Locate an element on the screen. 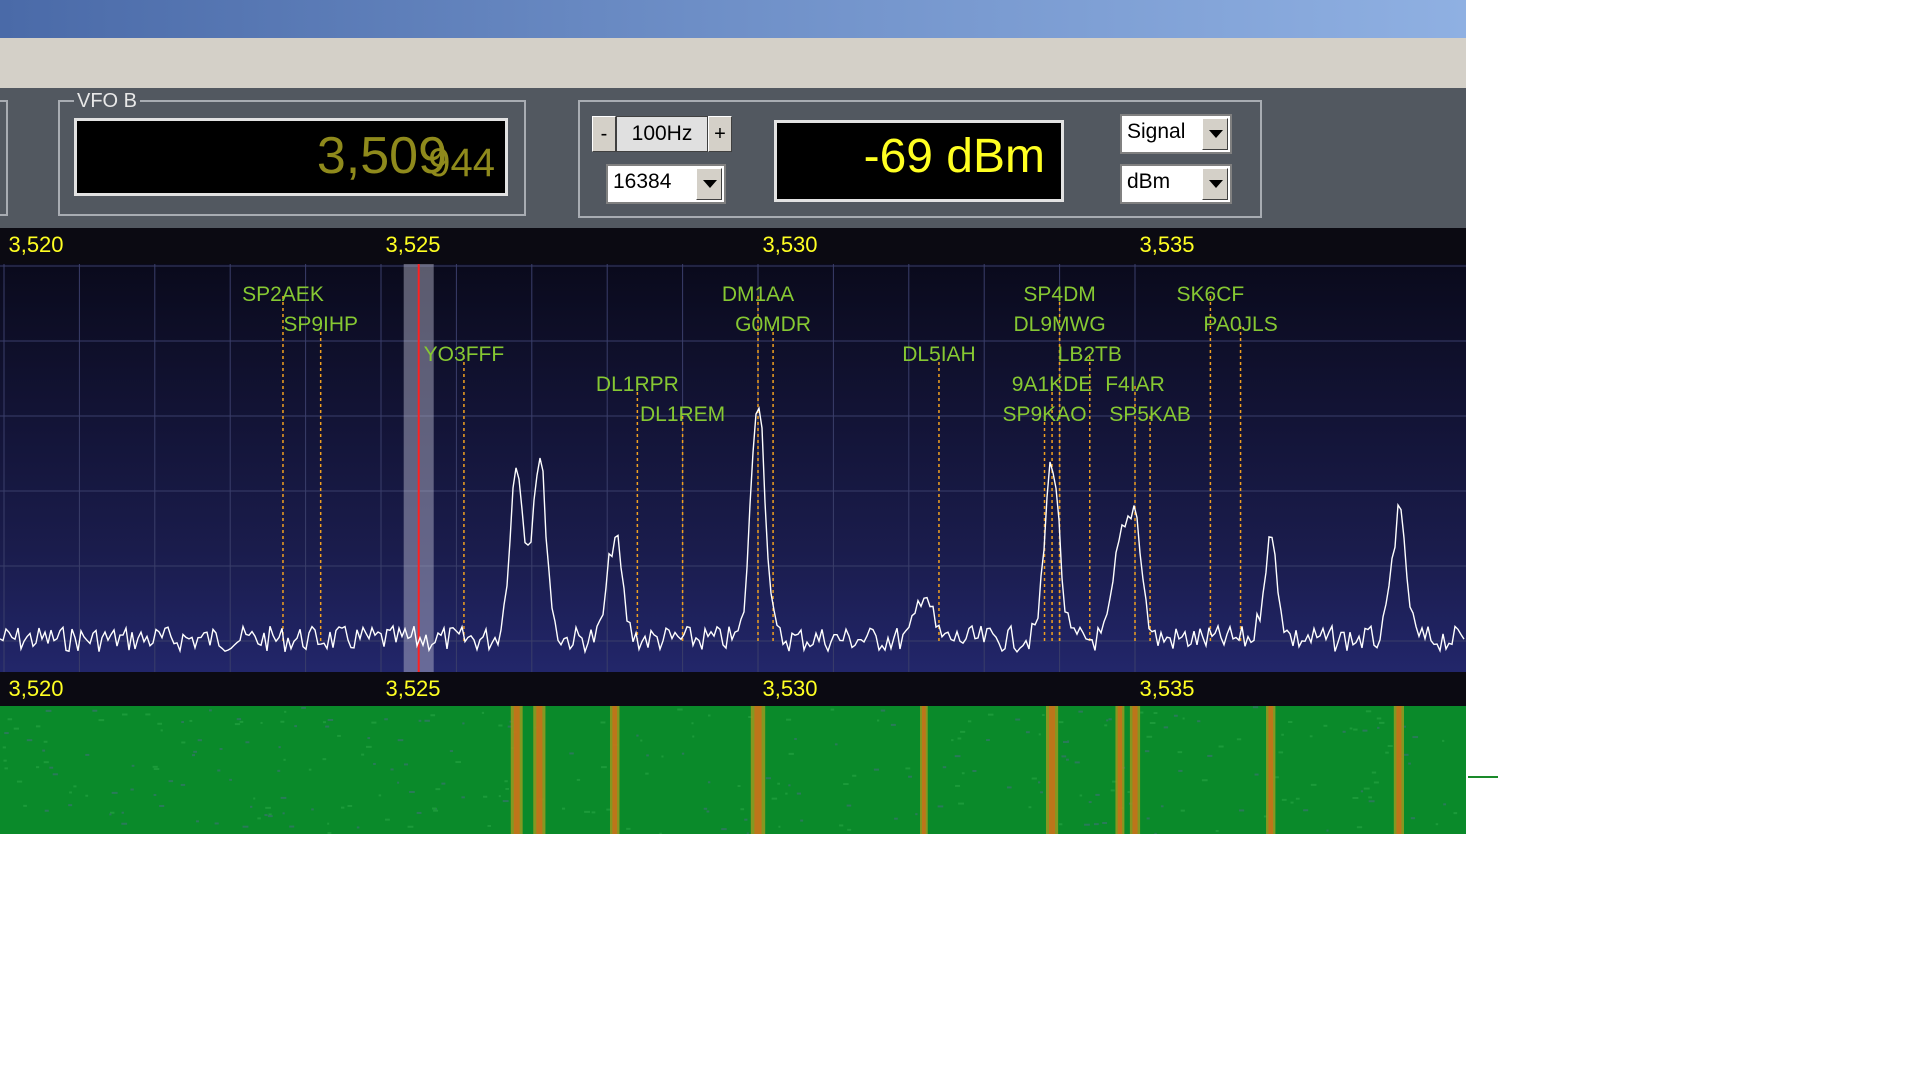 This screenshot has width=1920, height=1080. step-plus-button: + is located at coordinates (720, 134).